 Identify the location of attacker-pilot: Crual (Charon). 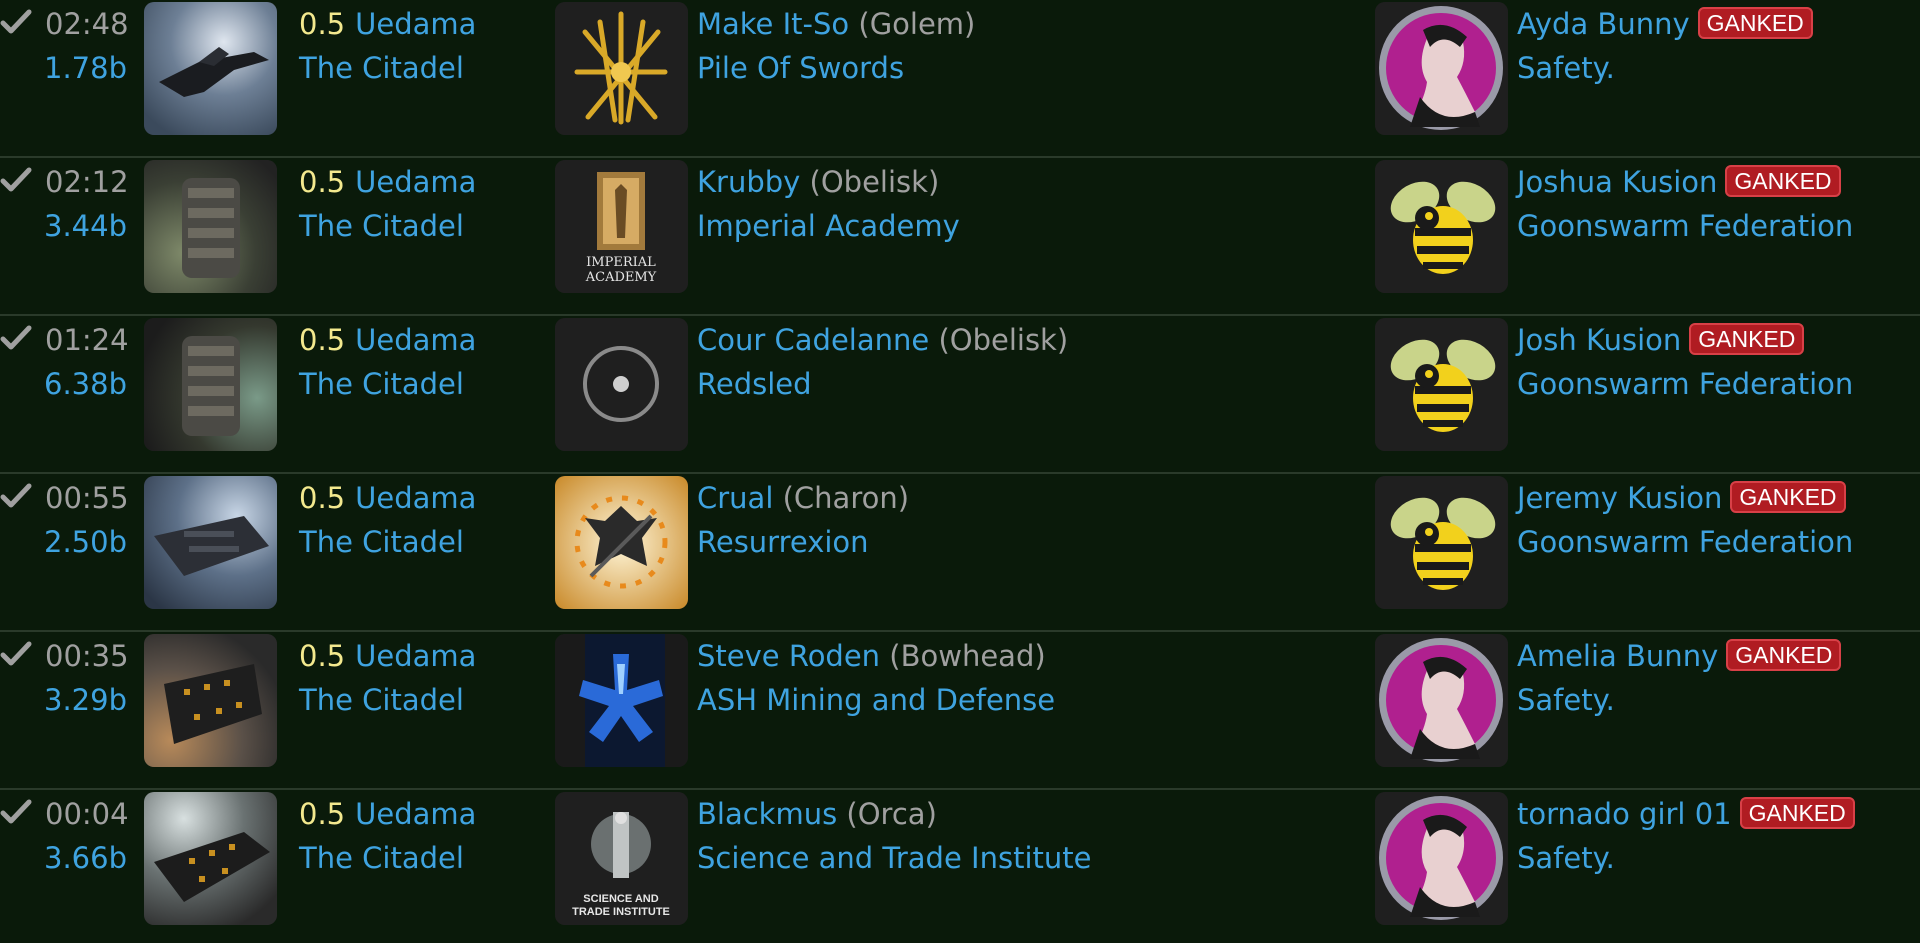
(803, 498).